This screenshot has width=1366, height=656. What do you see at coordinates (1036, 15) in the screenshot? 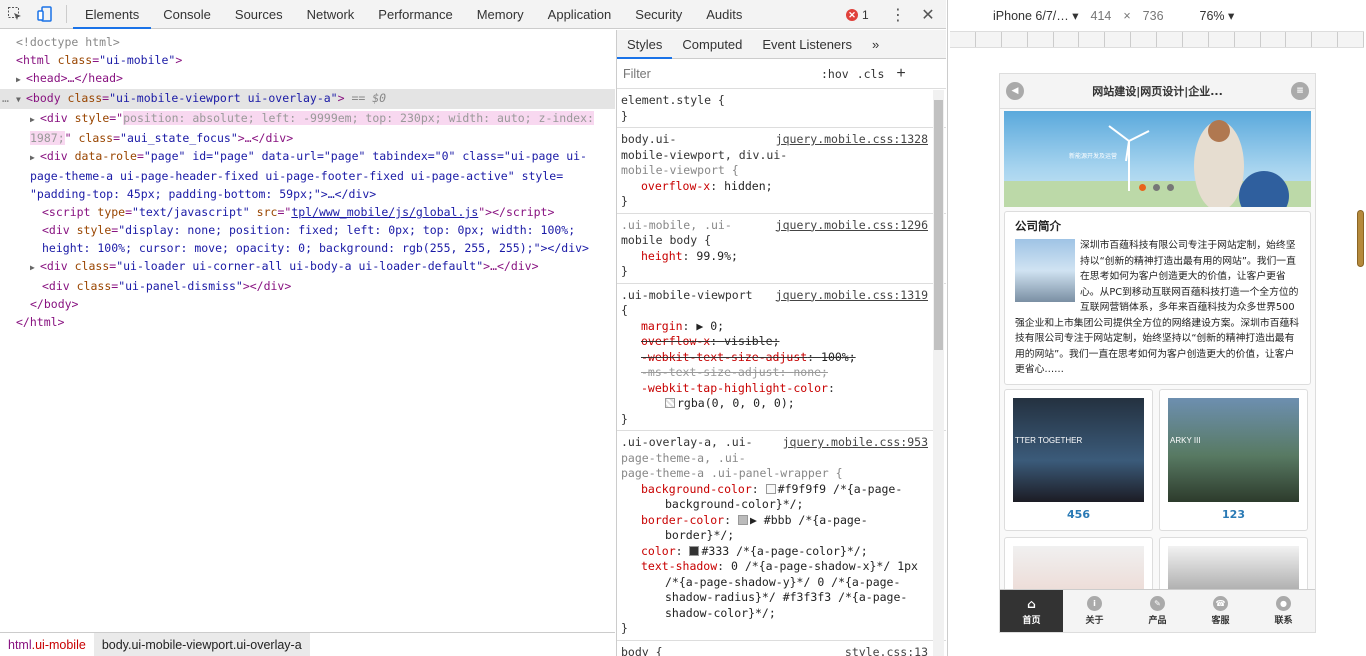
I see `device-select: iPhone 6/7/… ▾` at bounding box center [1036, 15].